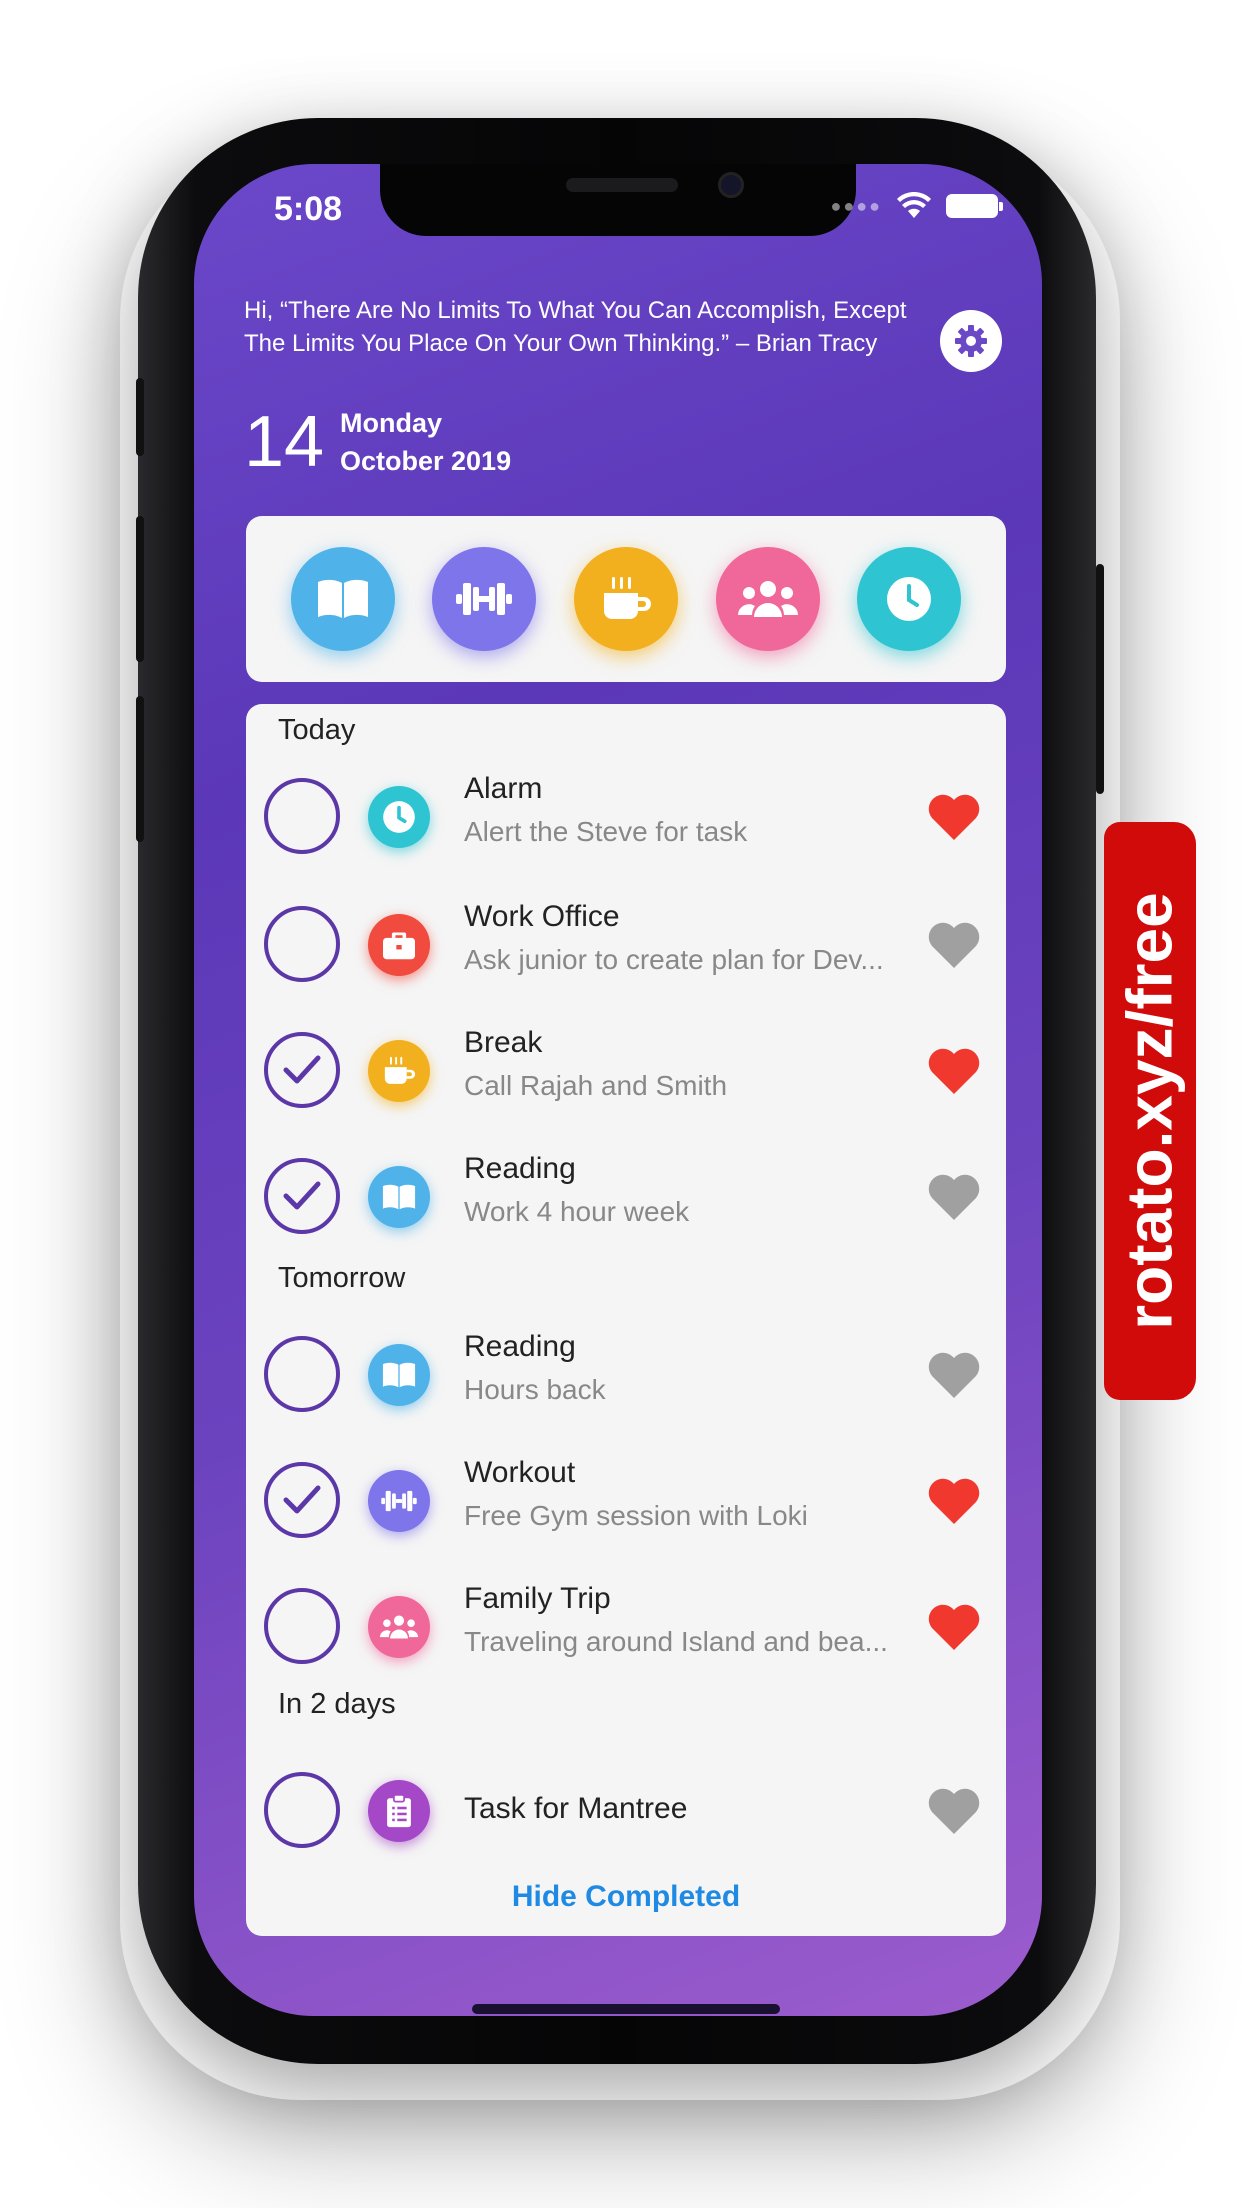  I want to click on task-subtitle: Work 4 hour week, so click(577, 1211).